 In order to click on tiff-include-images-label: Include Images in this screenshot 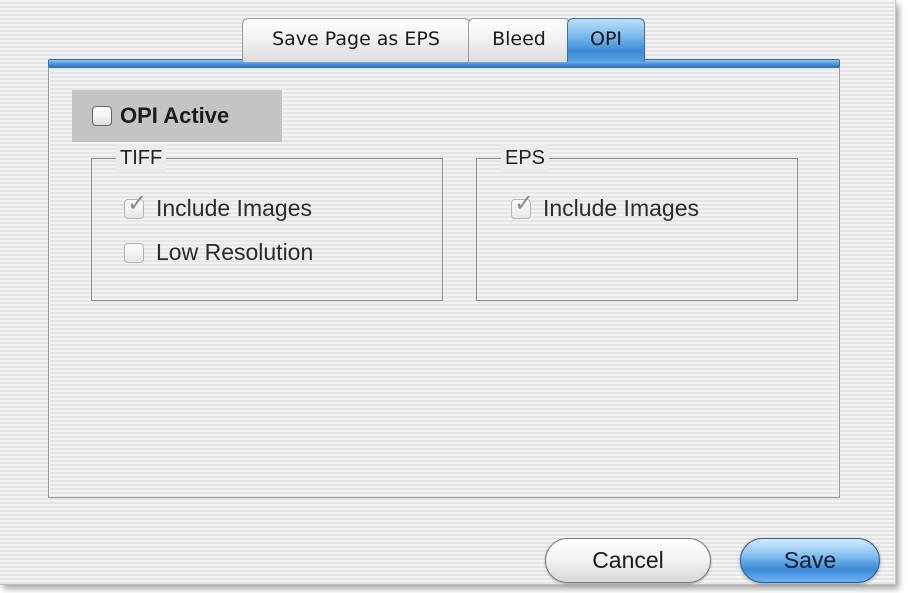, I will do `click(234, 208)`.